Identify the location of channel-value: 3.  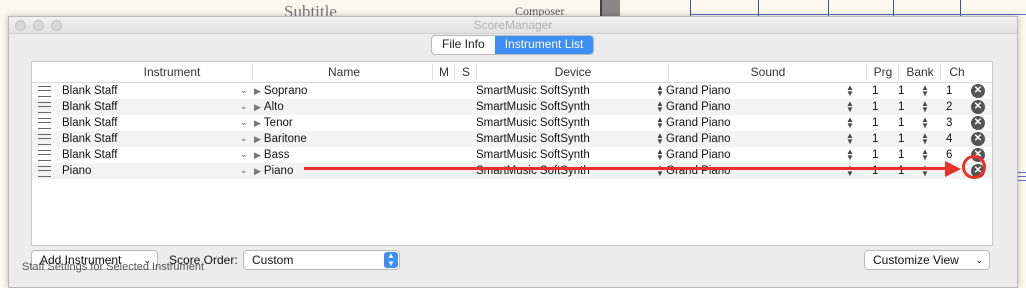
(949, 123).